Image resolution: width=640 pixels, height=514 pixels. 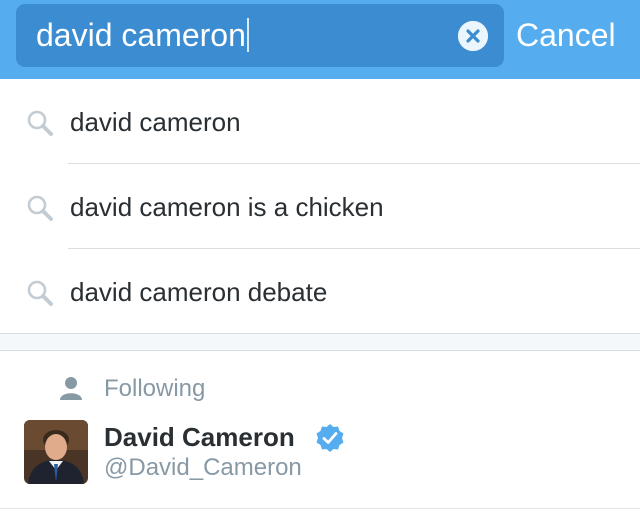 I want to click on cancel-button: Cancel, so click(x=566, y=35).